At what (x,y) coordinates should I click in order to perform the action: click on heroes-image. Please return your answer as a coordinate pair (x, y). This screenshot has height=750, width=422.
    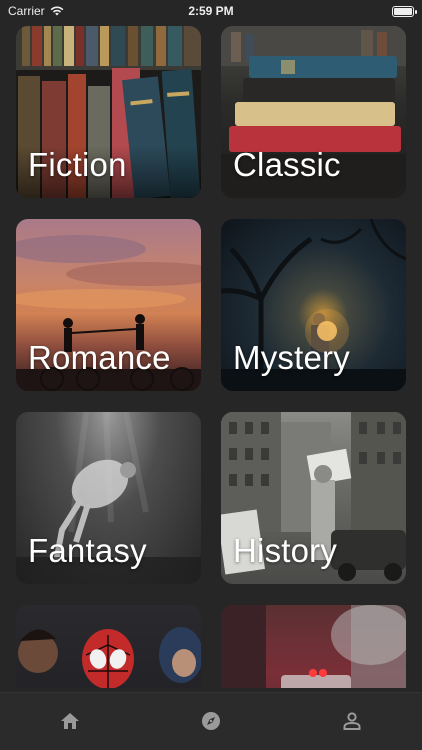
    Looking at the image, I should click on (108, 646).